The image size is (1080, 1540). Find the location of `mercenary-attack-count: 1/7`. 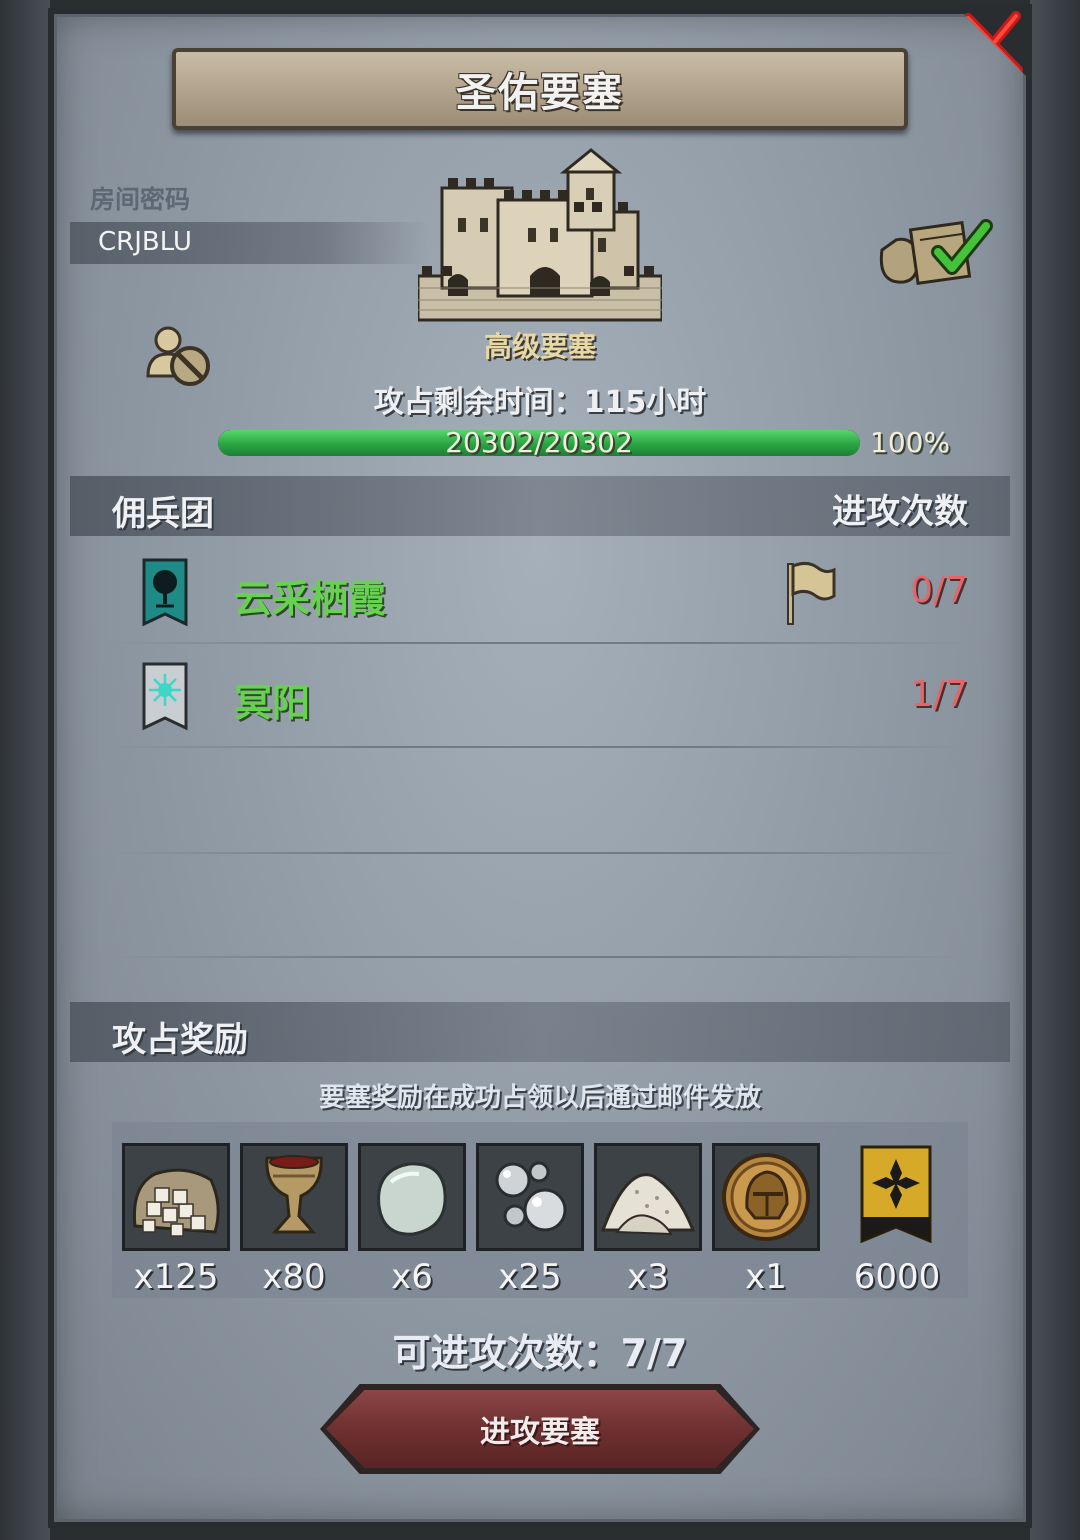

mercenary-attack-count: 1/7 is located at coordinates (939, 694).